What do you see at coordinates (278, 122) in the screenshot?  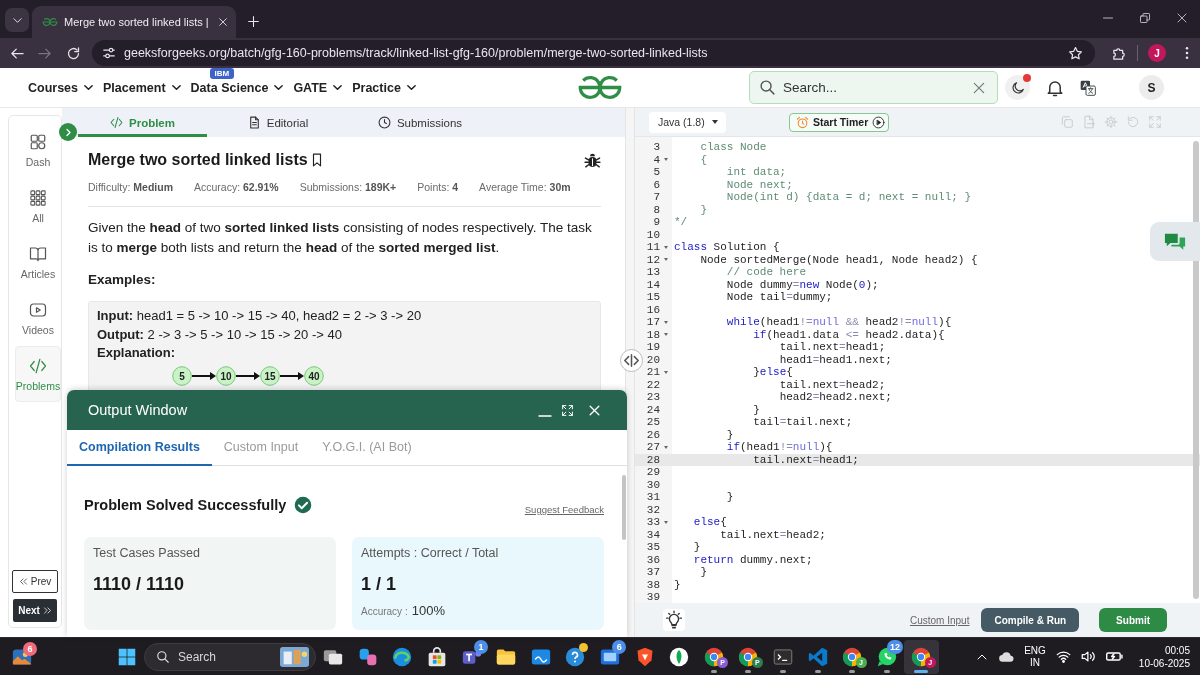 I see `tab: Editorial` at bounding box center [278, 122].